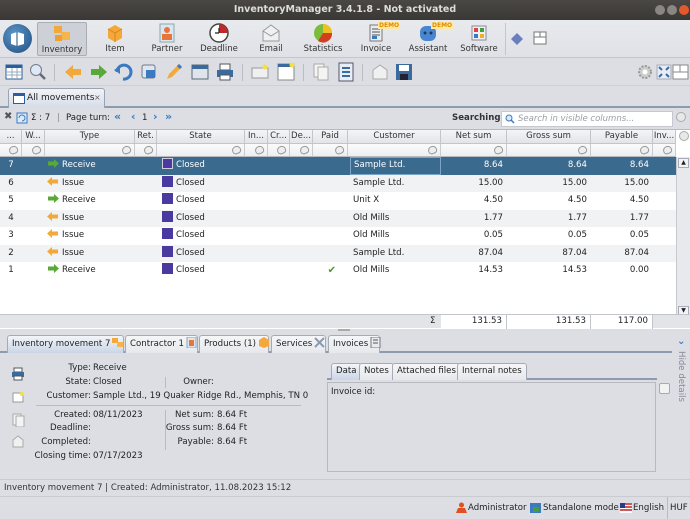 The image size is (690, 519). What do you see at coordinates (622, 137) in the screenshot?
I see `column-header-payable: Payable` at bounding box center [622, 137].